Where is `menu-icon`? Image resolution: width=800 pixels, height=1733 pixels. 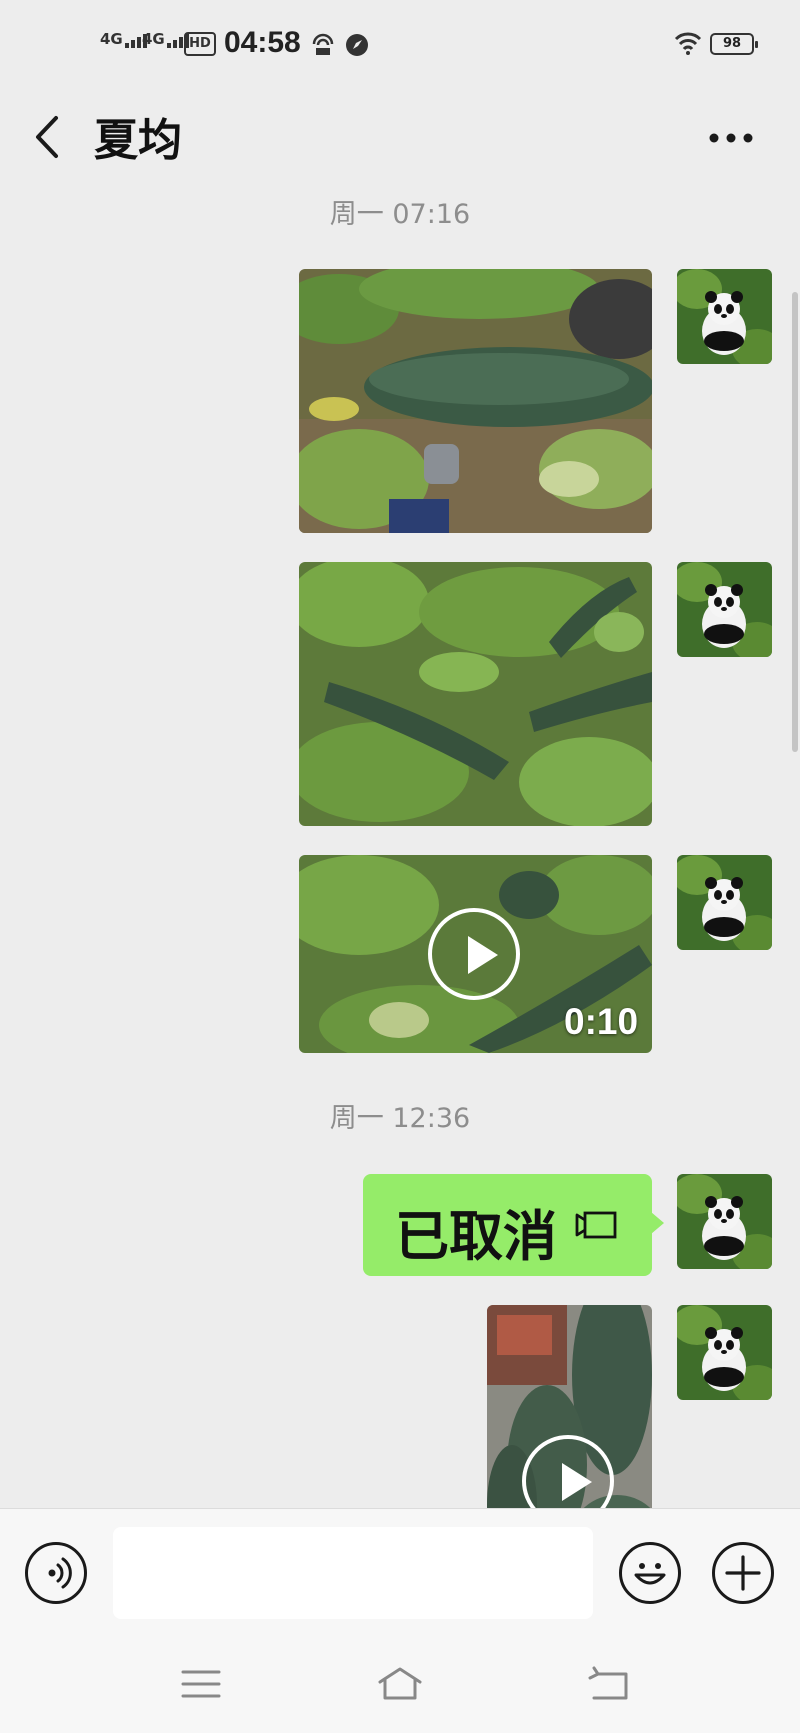 menu-icon is located at coordinates (201, 1684).